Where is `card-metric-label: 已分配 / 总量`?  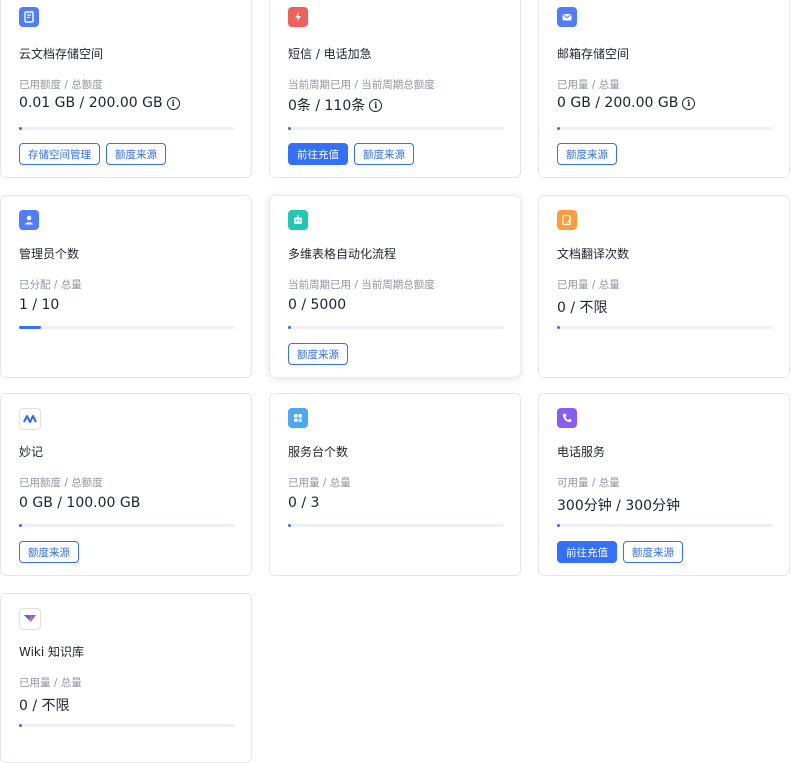 card-metric-label: 已分配 / 总量 is located at coordinates (50, 285).